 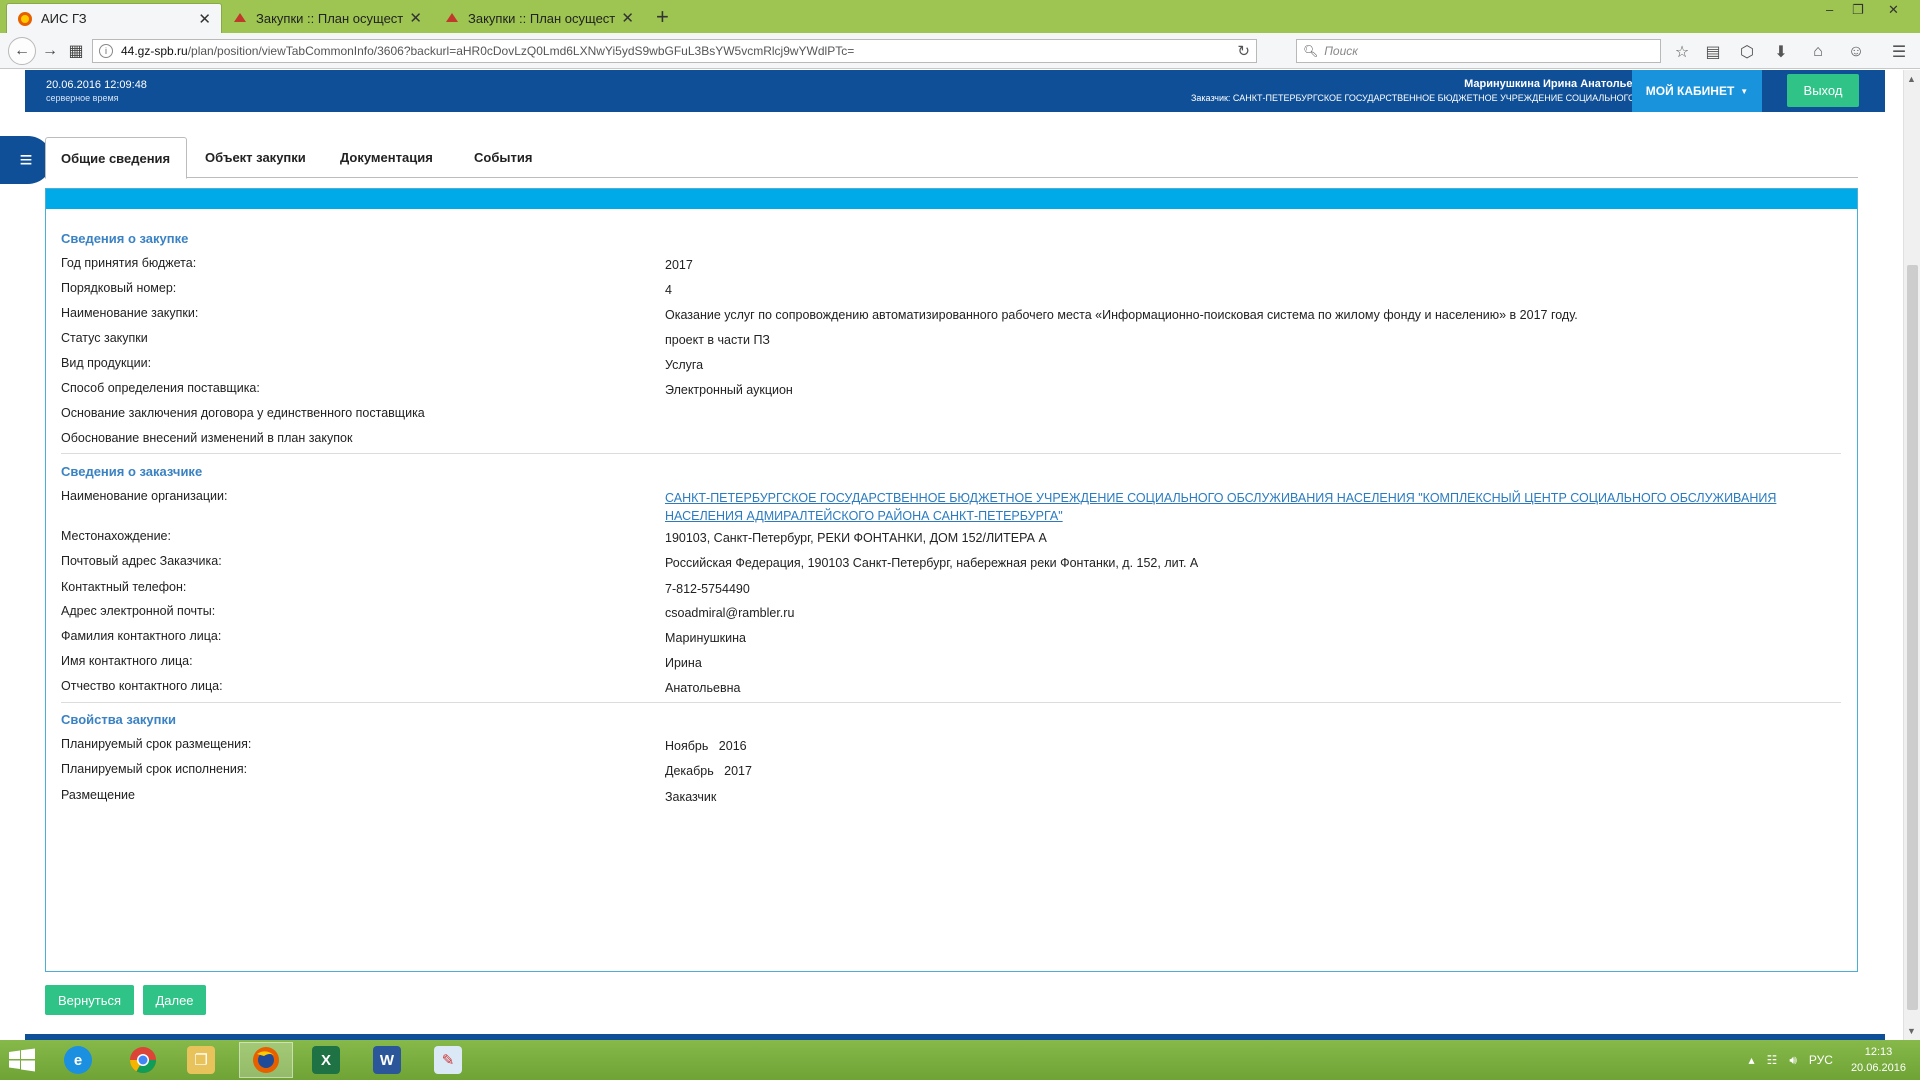 I want to click on back-button: Вернуться, so click(x=89, y=1000).